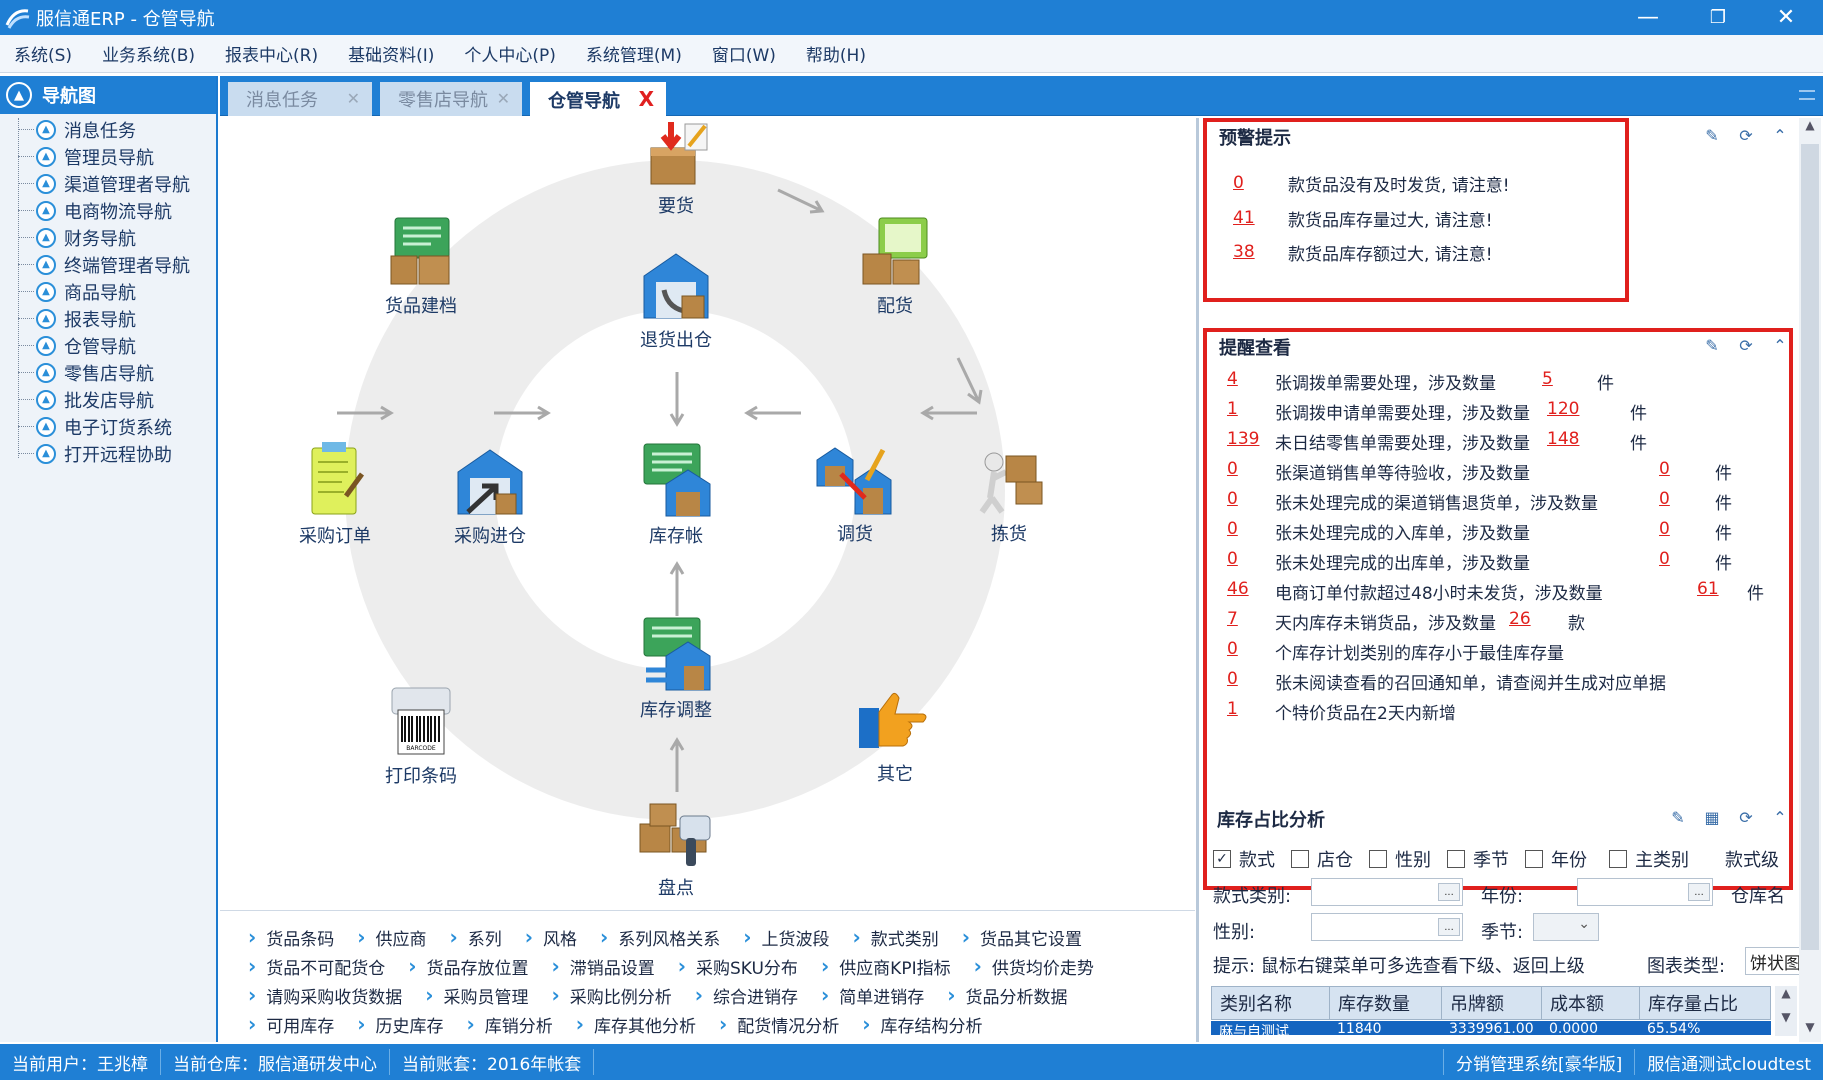  What do you see at coordinates (325, 995) in the screenshot?
I see `link-purchase-receipt-data: 请购采购收货数据` at bounding box center [325, 995].